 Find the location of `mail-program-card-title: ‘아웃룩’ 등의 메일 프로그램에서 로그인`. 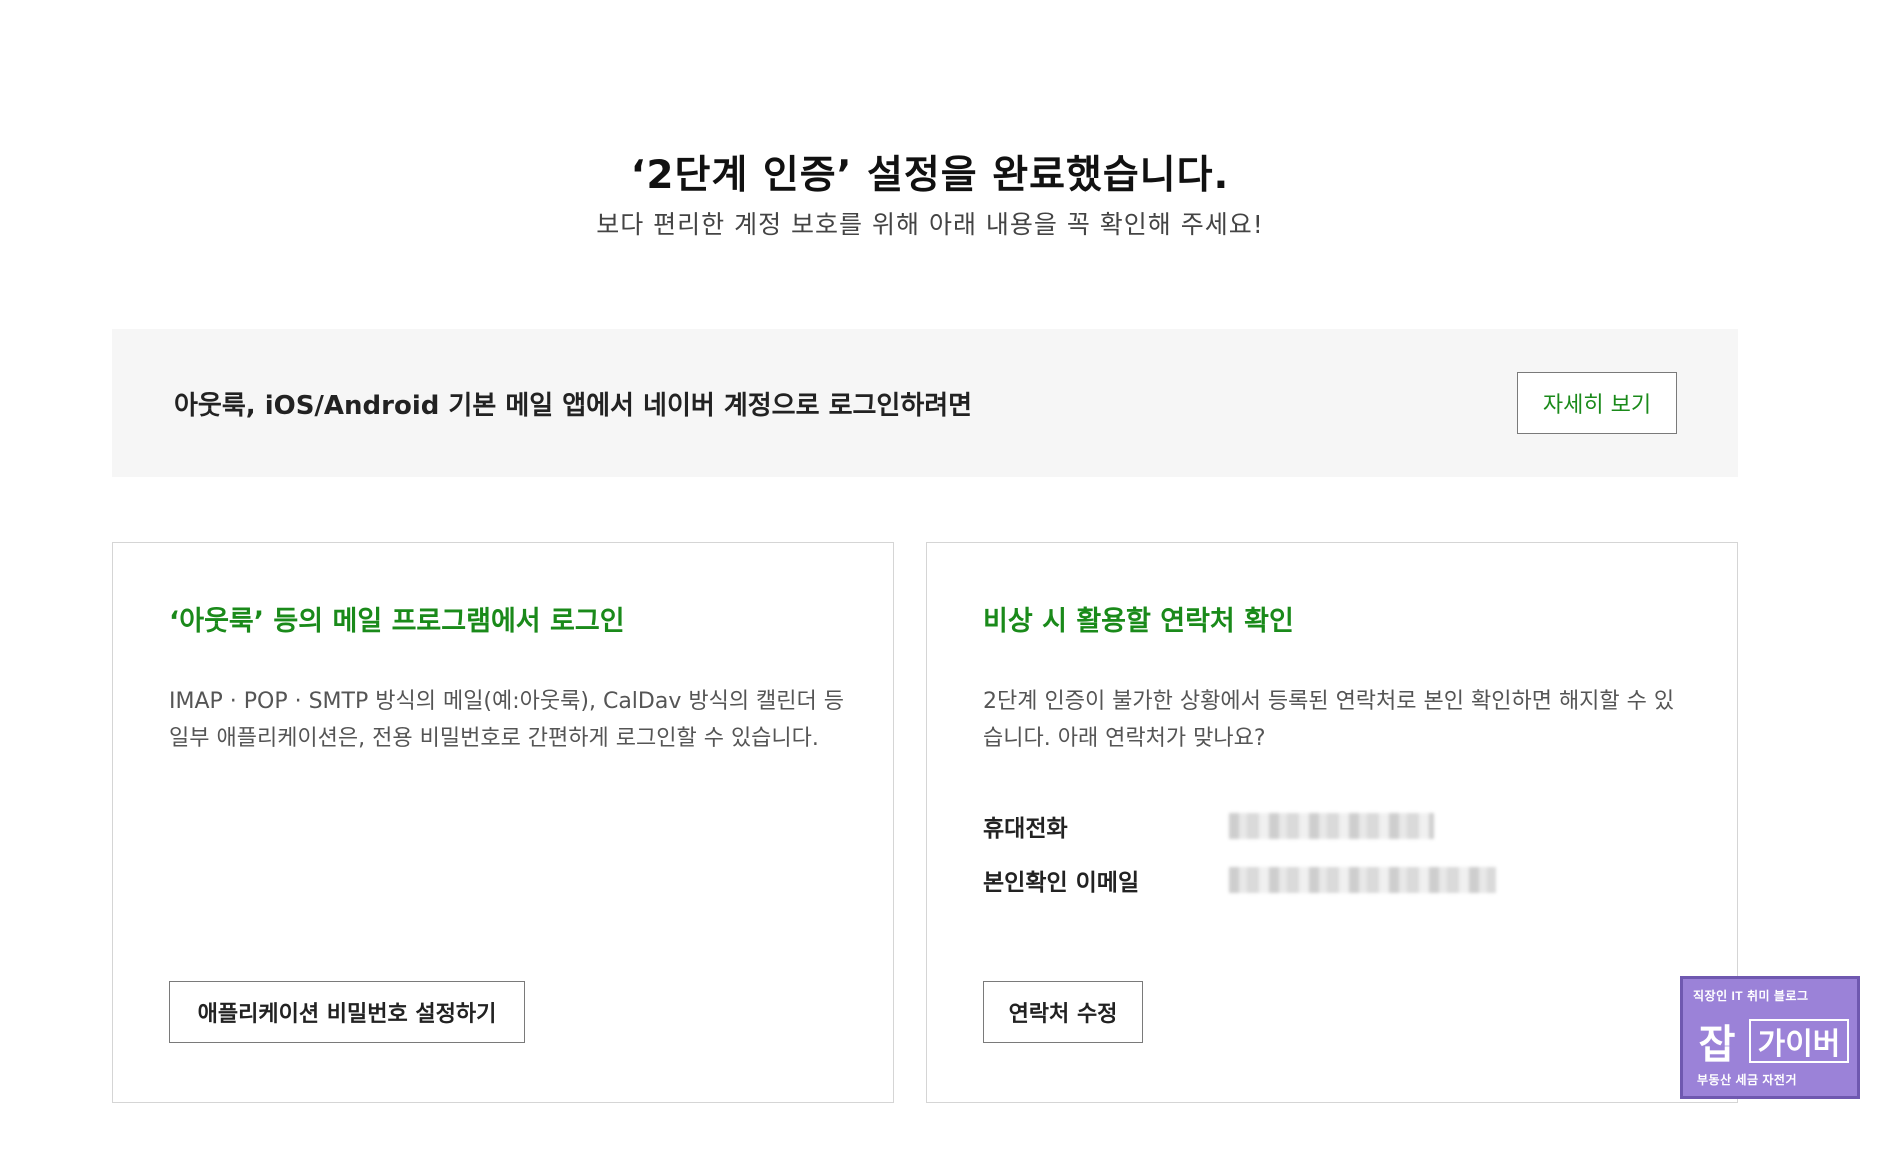

mail-program-card-title: ‘아웃룩’ 등의 메일 프로그램에서 로그인 is located at coordinates (397, 621).